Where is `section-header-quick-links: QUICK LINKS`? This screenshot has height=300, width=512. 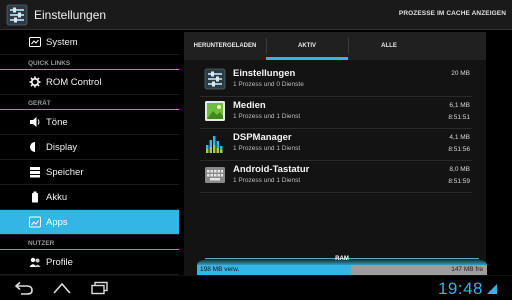 section-header-quick-links: QUICK LINKS is located at coordinates (89, 62).